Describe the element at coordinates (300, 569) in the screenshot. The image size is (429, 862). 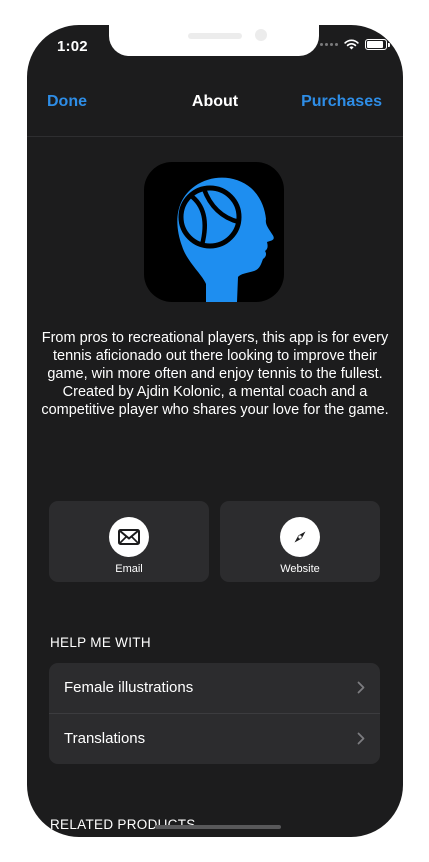
I see `website-label: Website` at that location.